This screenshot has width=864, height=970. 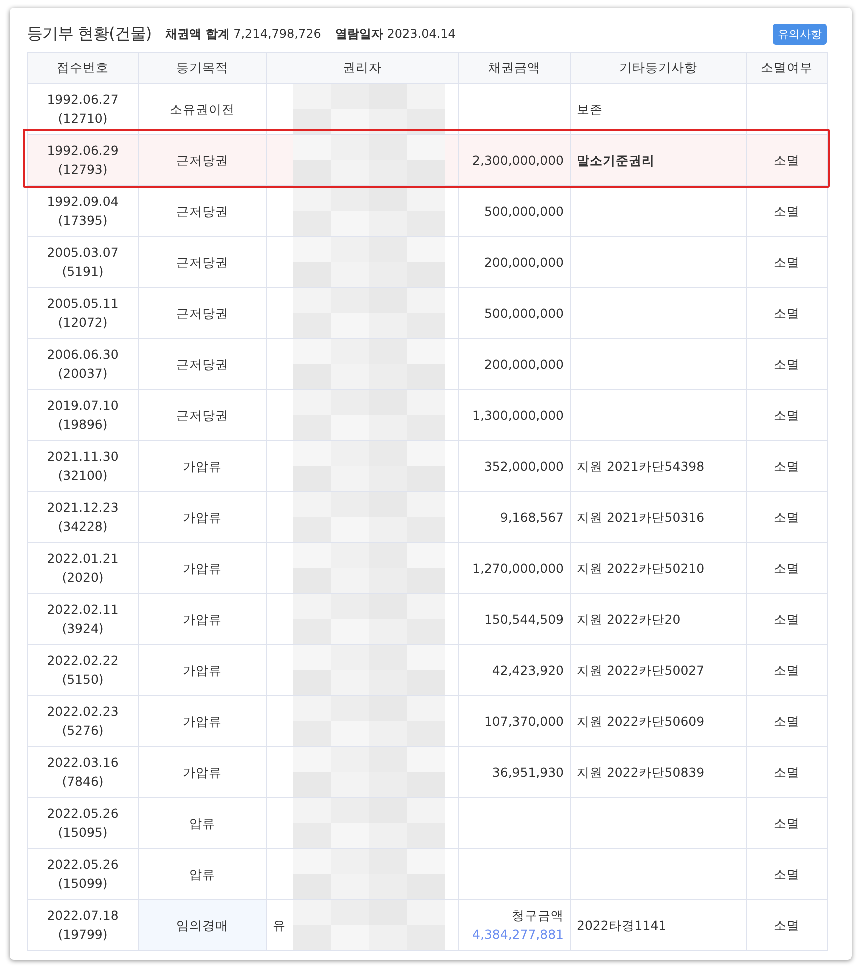 I want to click on table-cell: 소유권이전, so click(x=203, y=109).